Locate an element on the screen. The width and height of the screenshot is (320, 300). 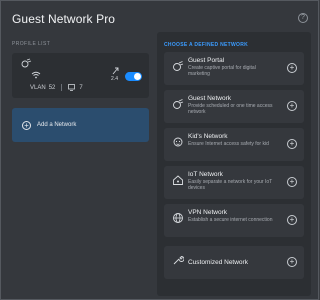
option-customized-network: Customized Network + is located at coordinates (234, 262).